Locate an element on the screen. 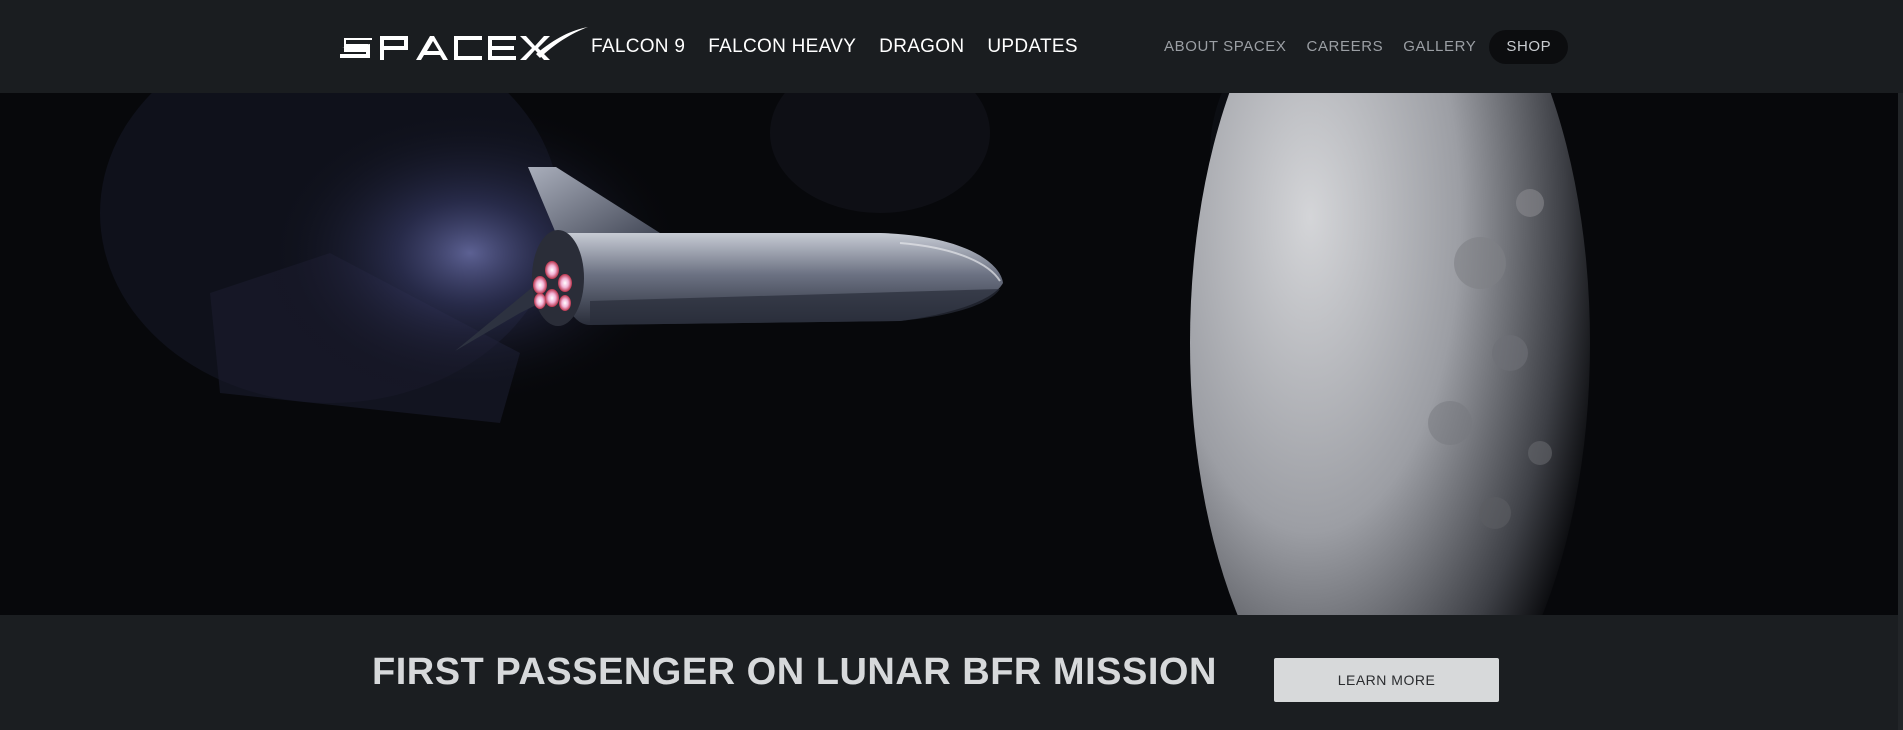 The width and height of the screenshot is (1903, 730). nav-dragon: DRAGON is located at coordinates (921, 47).